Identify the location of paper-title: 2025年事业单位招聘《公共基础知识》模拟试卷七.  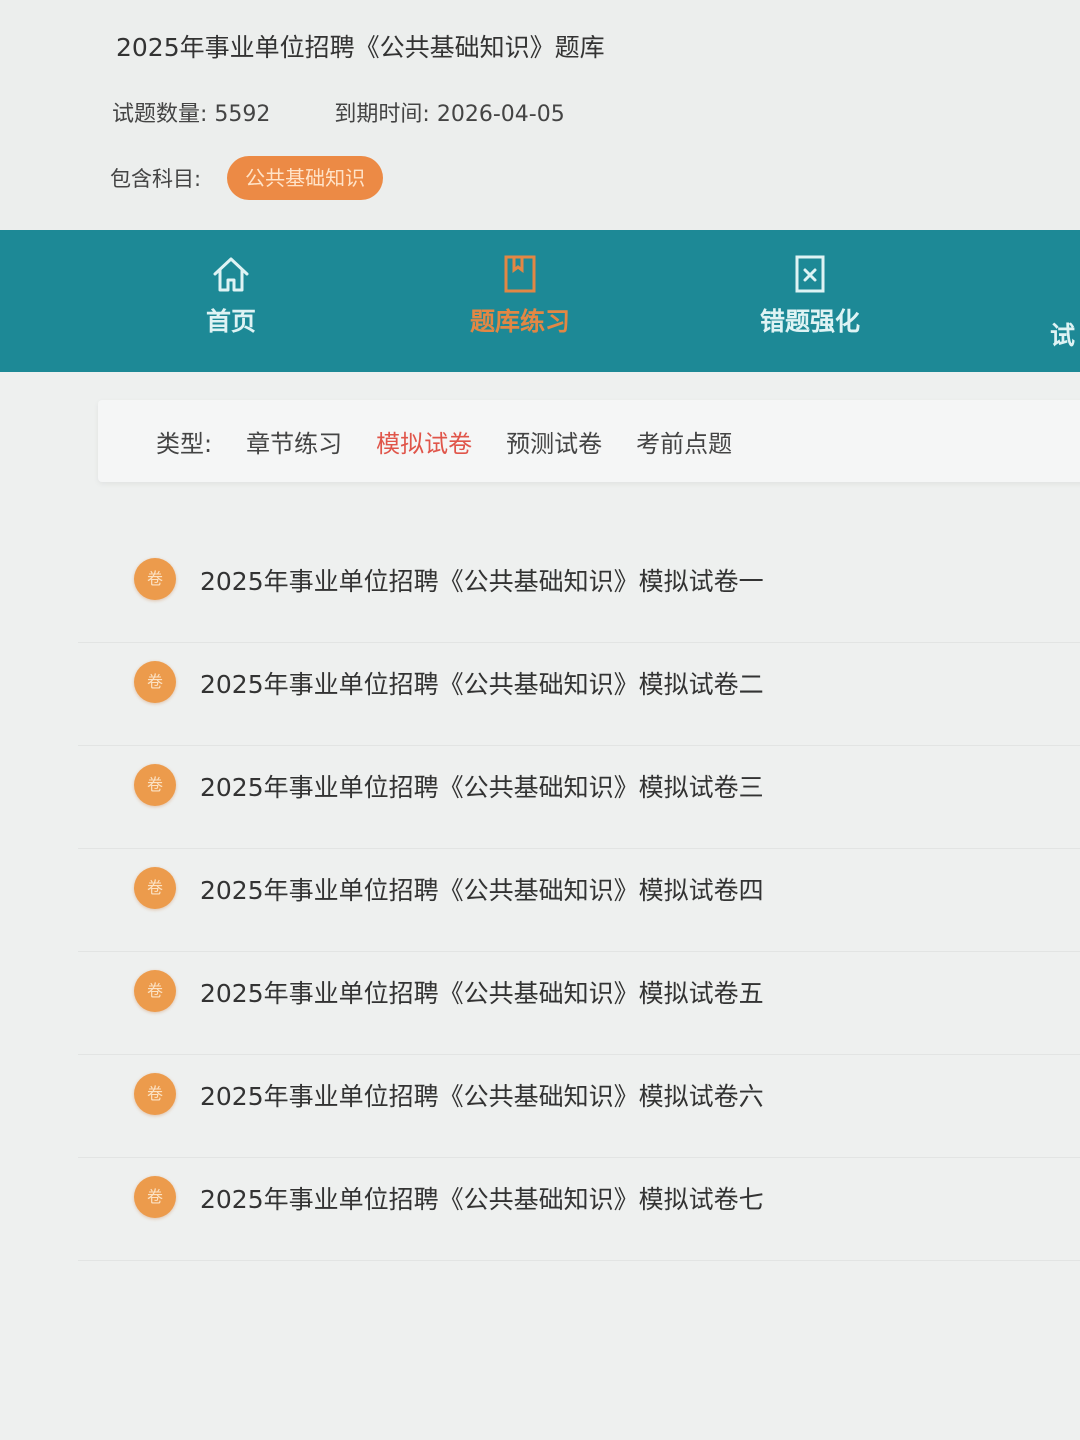
(482, 1198).